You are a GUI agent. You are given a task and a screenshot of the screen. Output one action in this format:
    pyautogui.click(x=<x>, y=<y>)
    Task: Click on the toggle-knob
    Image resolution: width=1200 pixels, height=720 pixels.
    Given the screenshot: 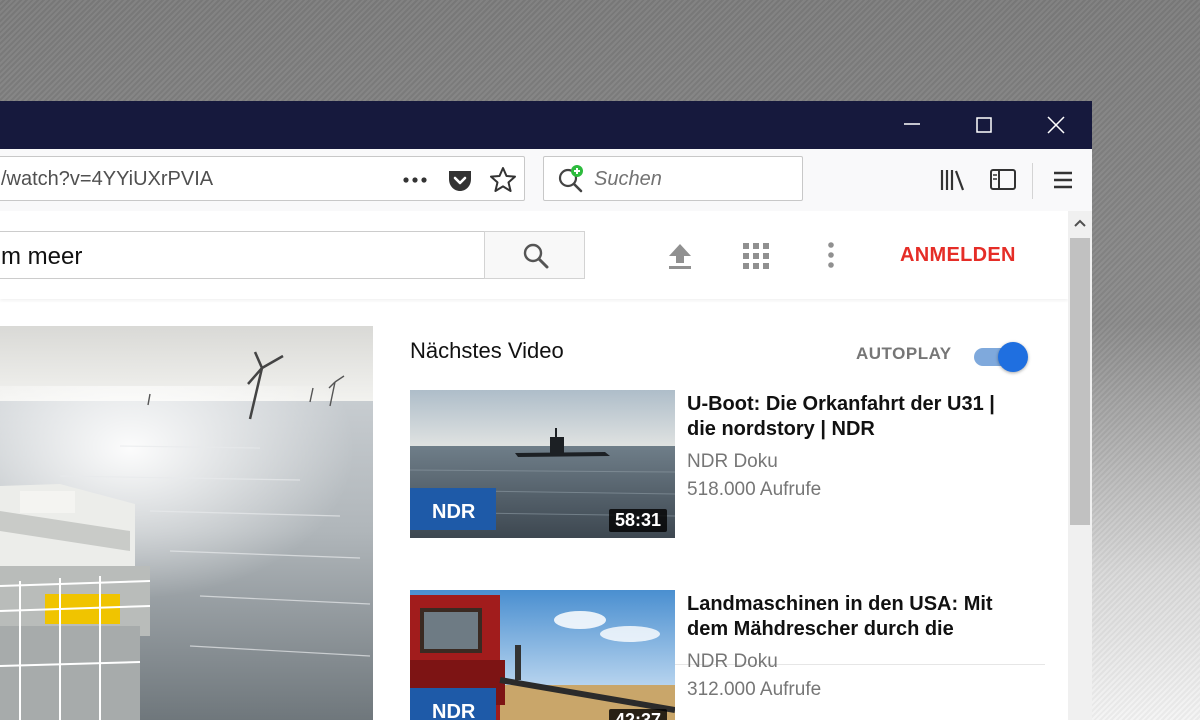 What is the action you would take?
    pyautogui.click(x=1013, y=357)
    